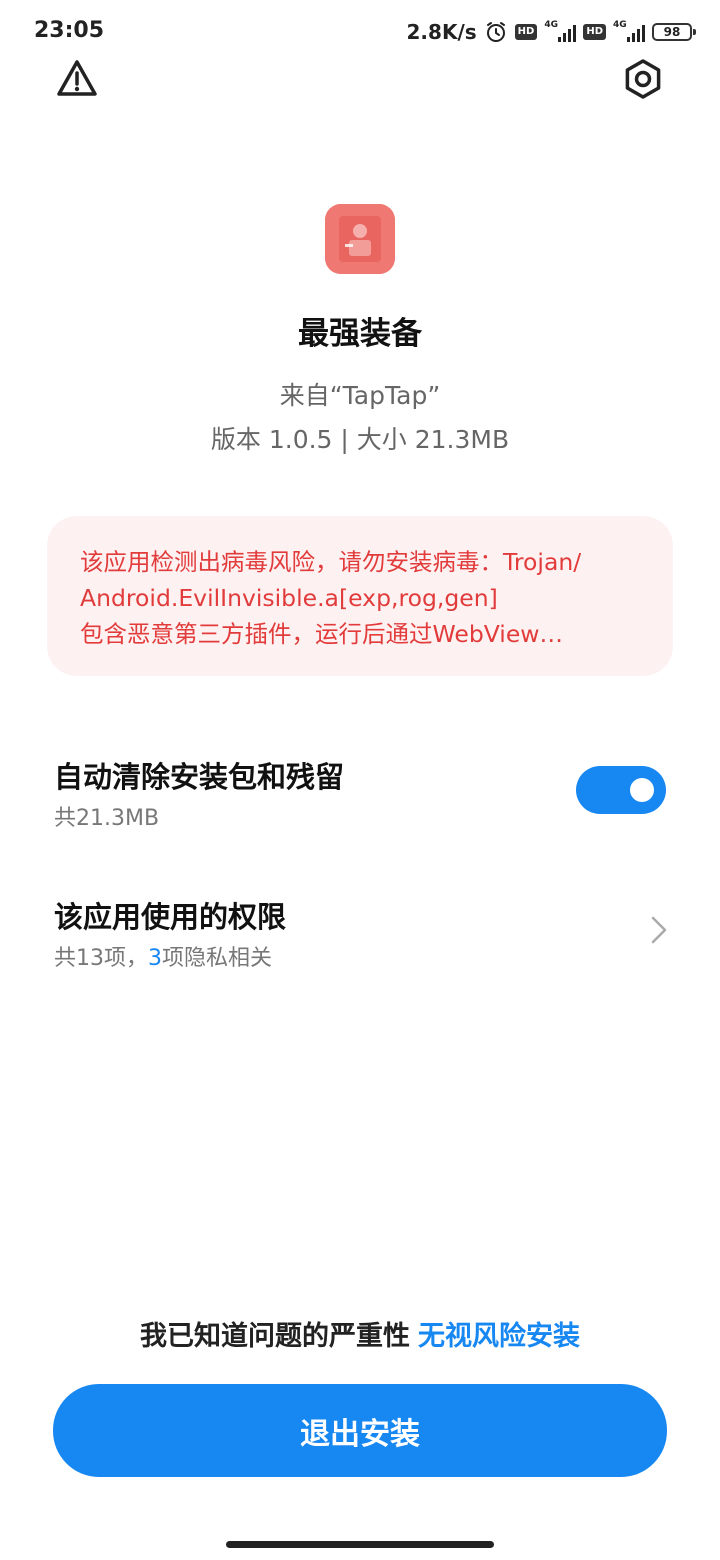  Describe the element at coordinates (101, 958) in the screenshot. I see `permissions-count: 共13项，` at that location.